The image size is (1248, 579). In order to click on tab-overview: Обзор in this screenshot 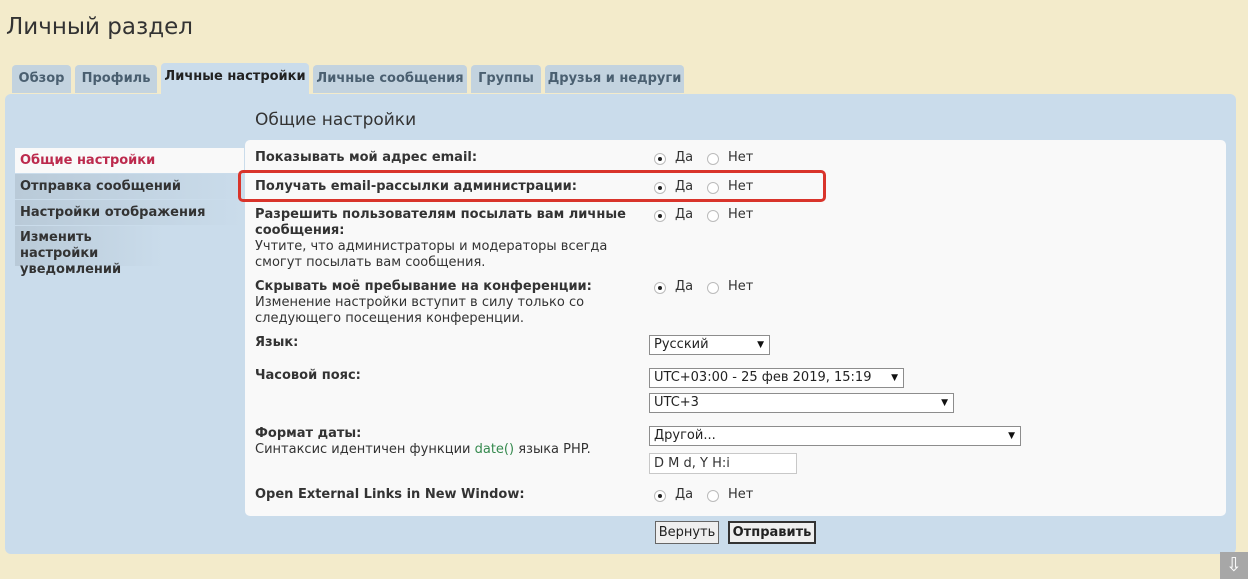, I will do `click(41, 79)`.